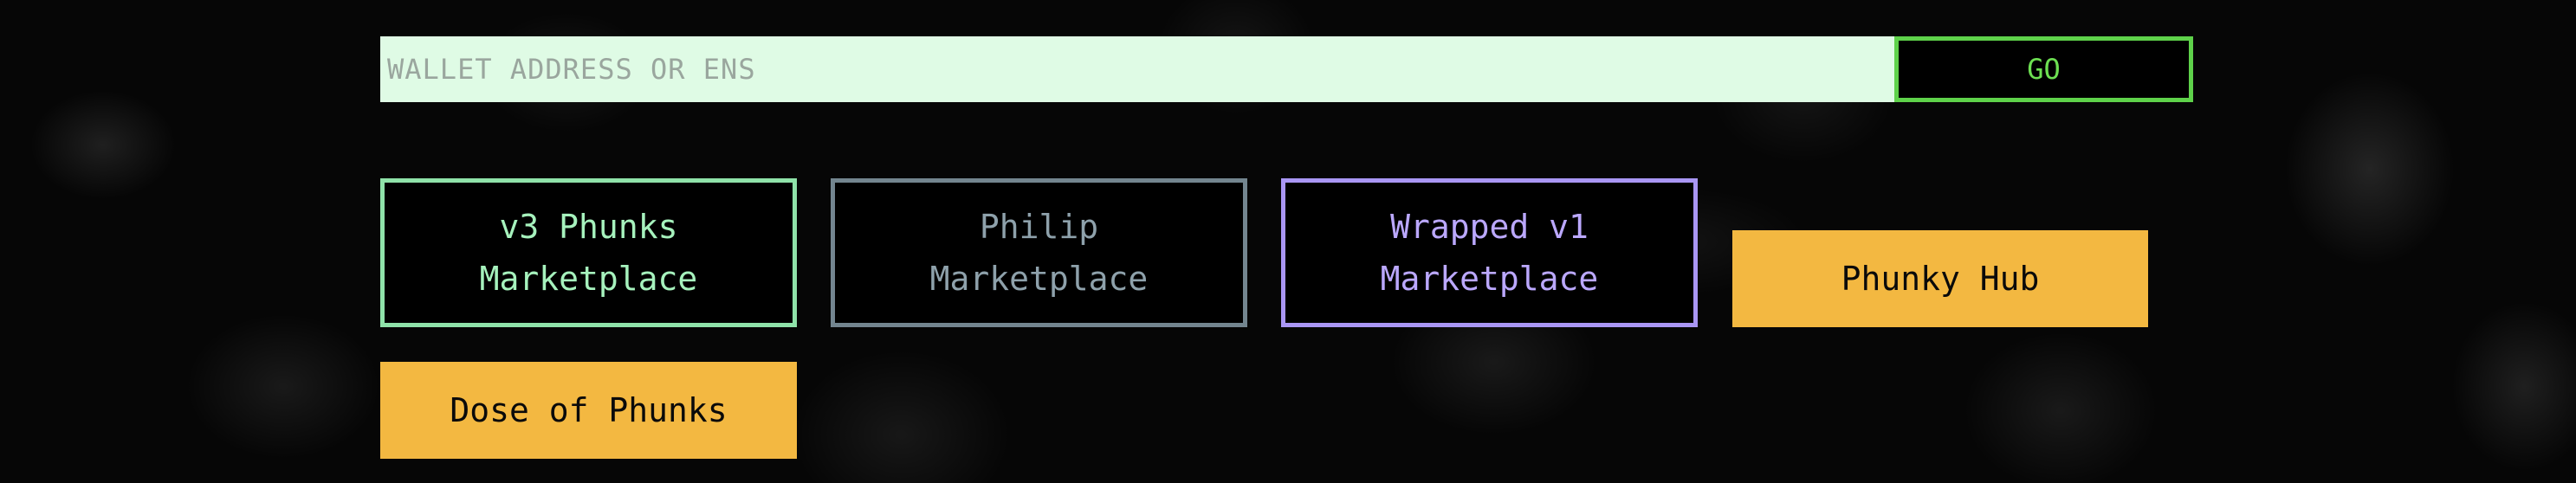 This screenshot has height=483, width=2576. Describe the element at coordinates (1489, 252) in the screenshot. I see `wrapped-v1-marketplace-button: Wrapped v1 Marketplace` at that location.